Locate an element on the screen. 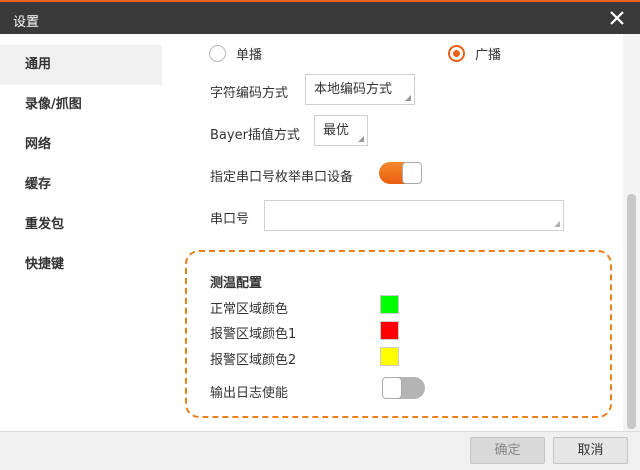  sidebar-item-record-capture: 录像/抓图 is located at coordinates (81, 105).